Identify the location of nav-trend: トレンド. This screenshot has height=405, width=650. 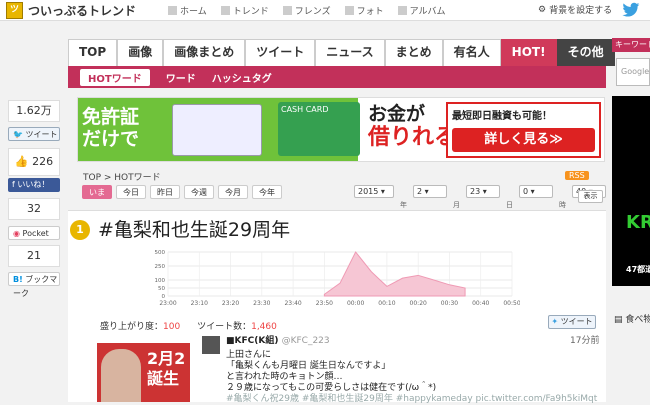
(244, 10).